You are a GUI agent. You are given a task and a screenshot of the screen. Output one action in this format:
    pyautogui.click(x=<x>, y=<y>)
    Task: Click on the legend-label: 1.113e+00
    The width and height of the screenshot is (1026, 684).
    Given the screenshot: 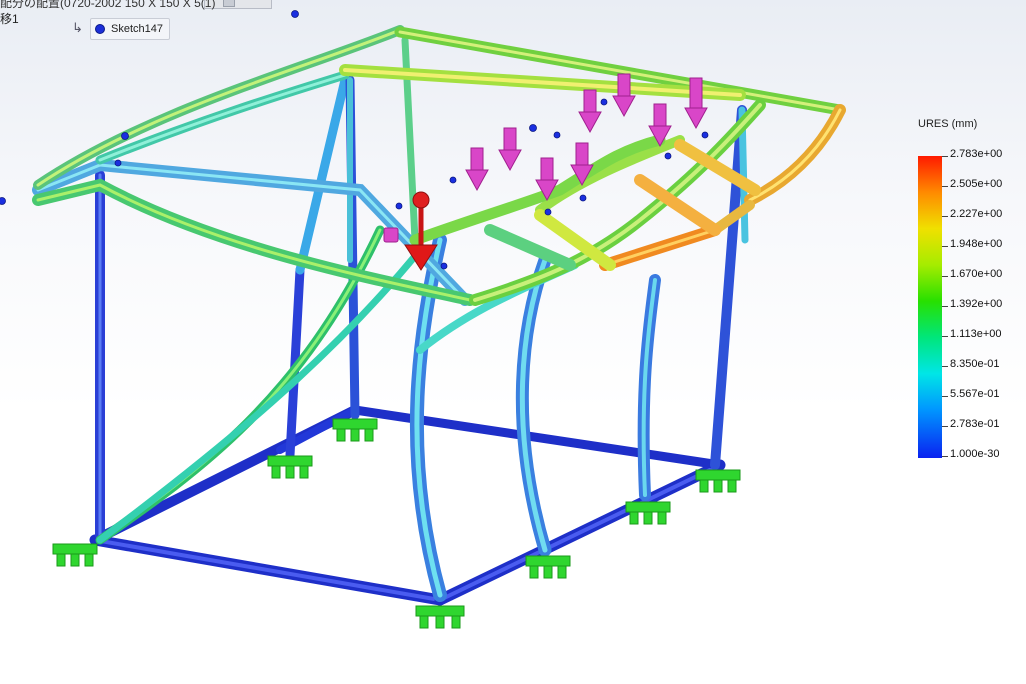 What is the action you would take?
    pyautogui.click(x=976, y=334)
    